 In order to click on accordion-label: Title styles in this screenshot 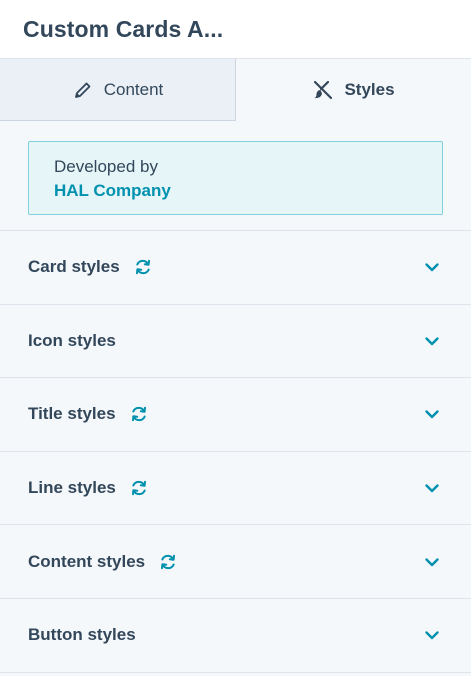, I will do `click(72, 414)`.